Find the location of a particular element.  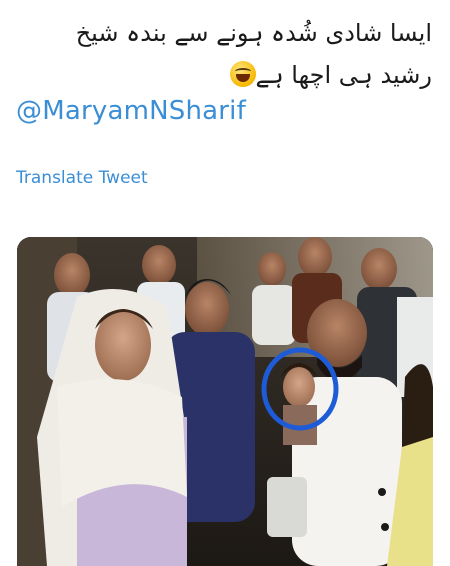

tweet-text-line-2: رشید ہی اچھا ہے is located at coordinates (344, 75).